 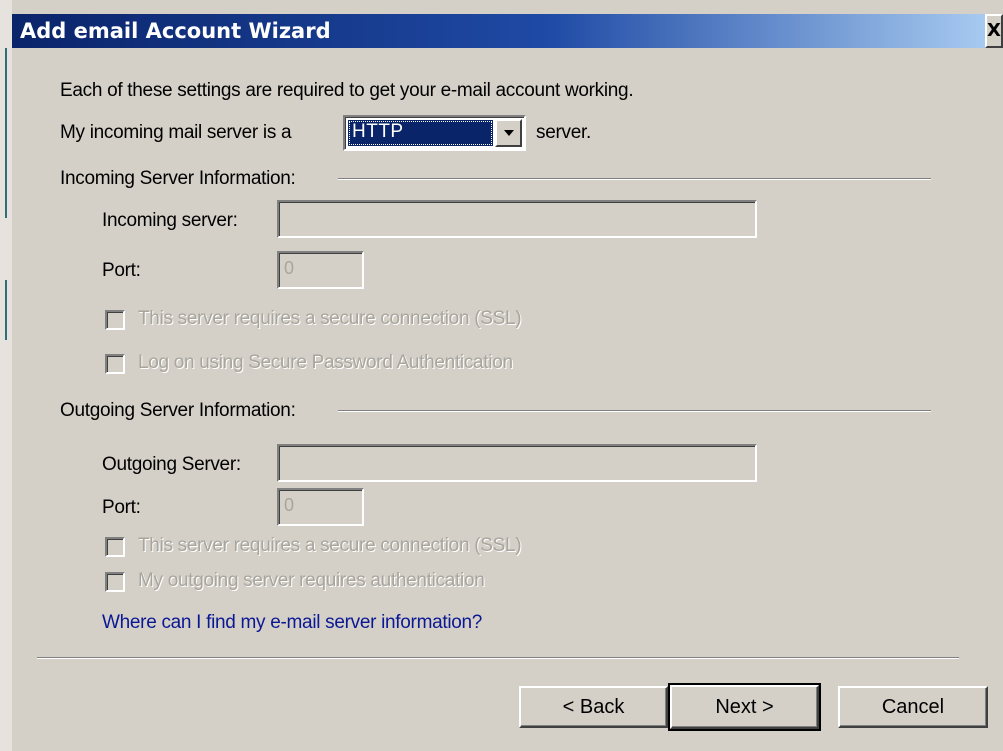 I want to click on incoming-port-input: 0, so click(x=320, y=270).